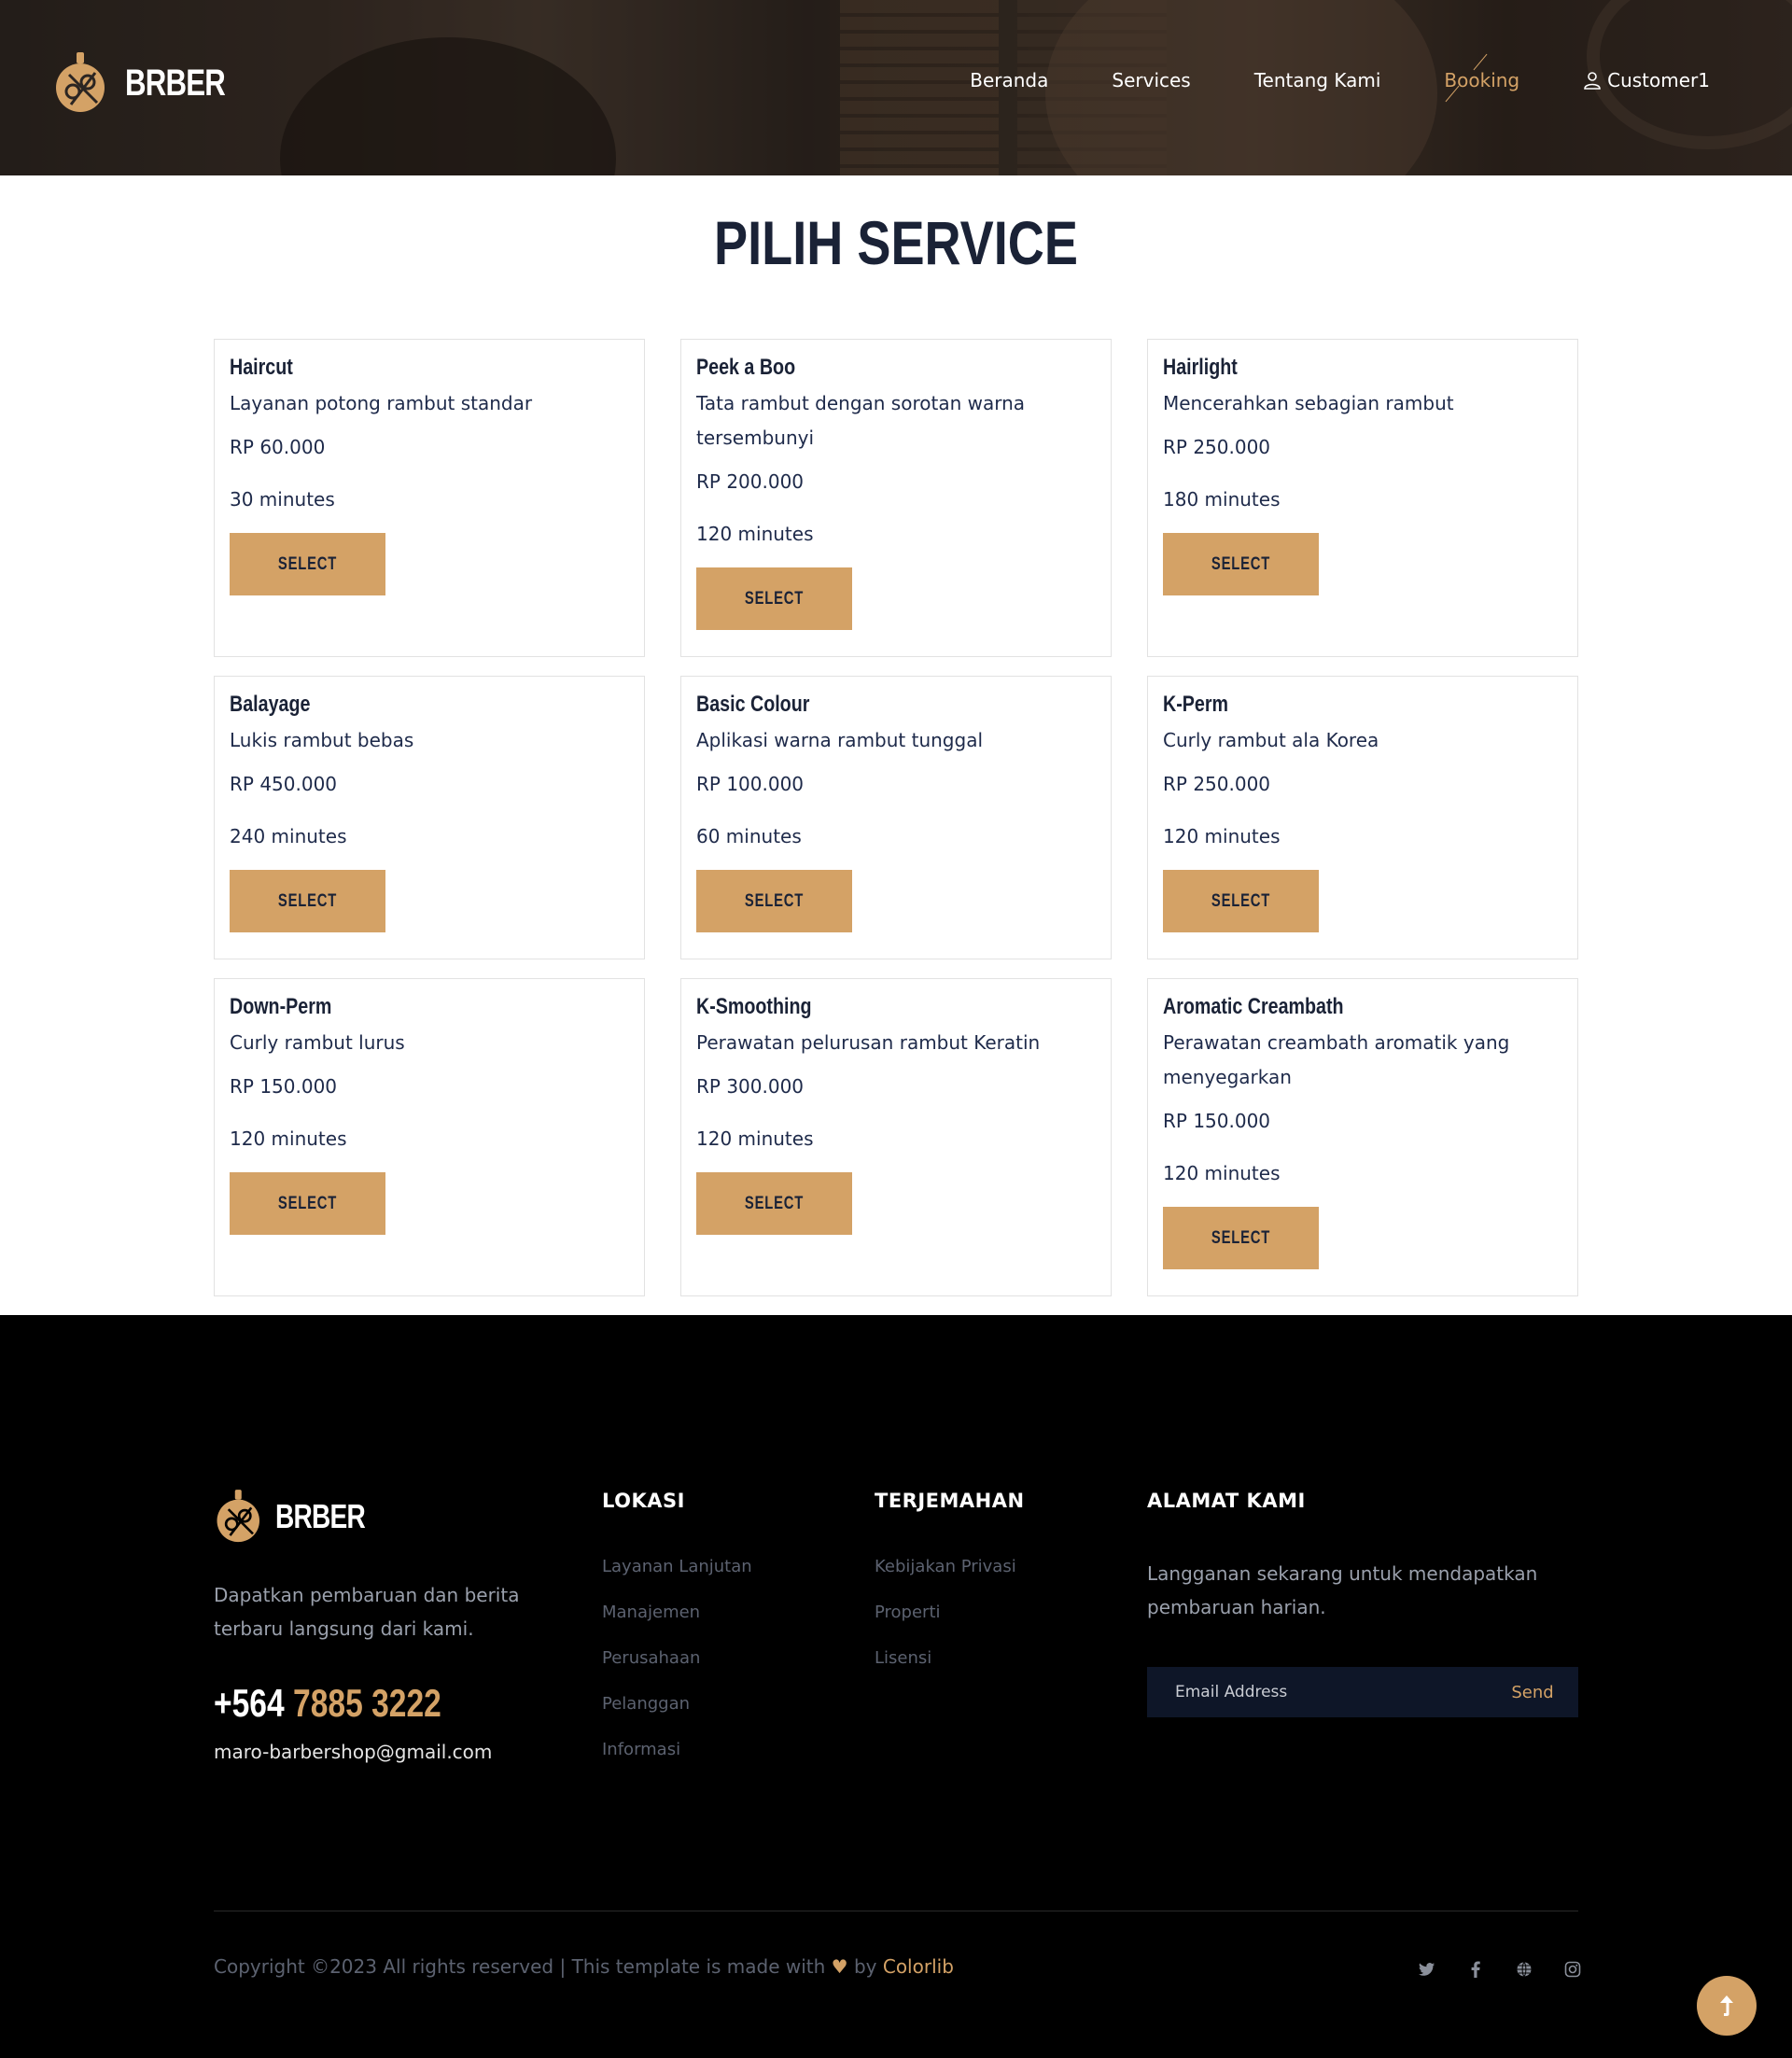  What do you see at coordinates (950, 1658) in the screenshot?
I see `footer-link: Lisensi` at bounding box center [950, 1658].